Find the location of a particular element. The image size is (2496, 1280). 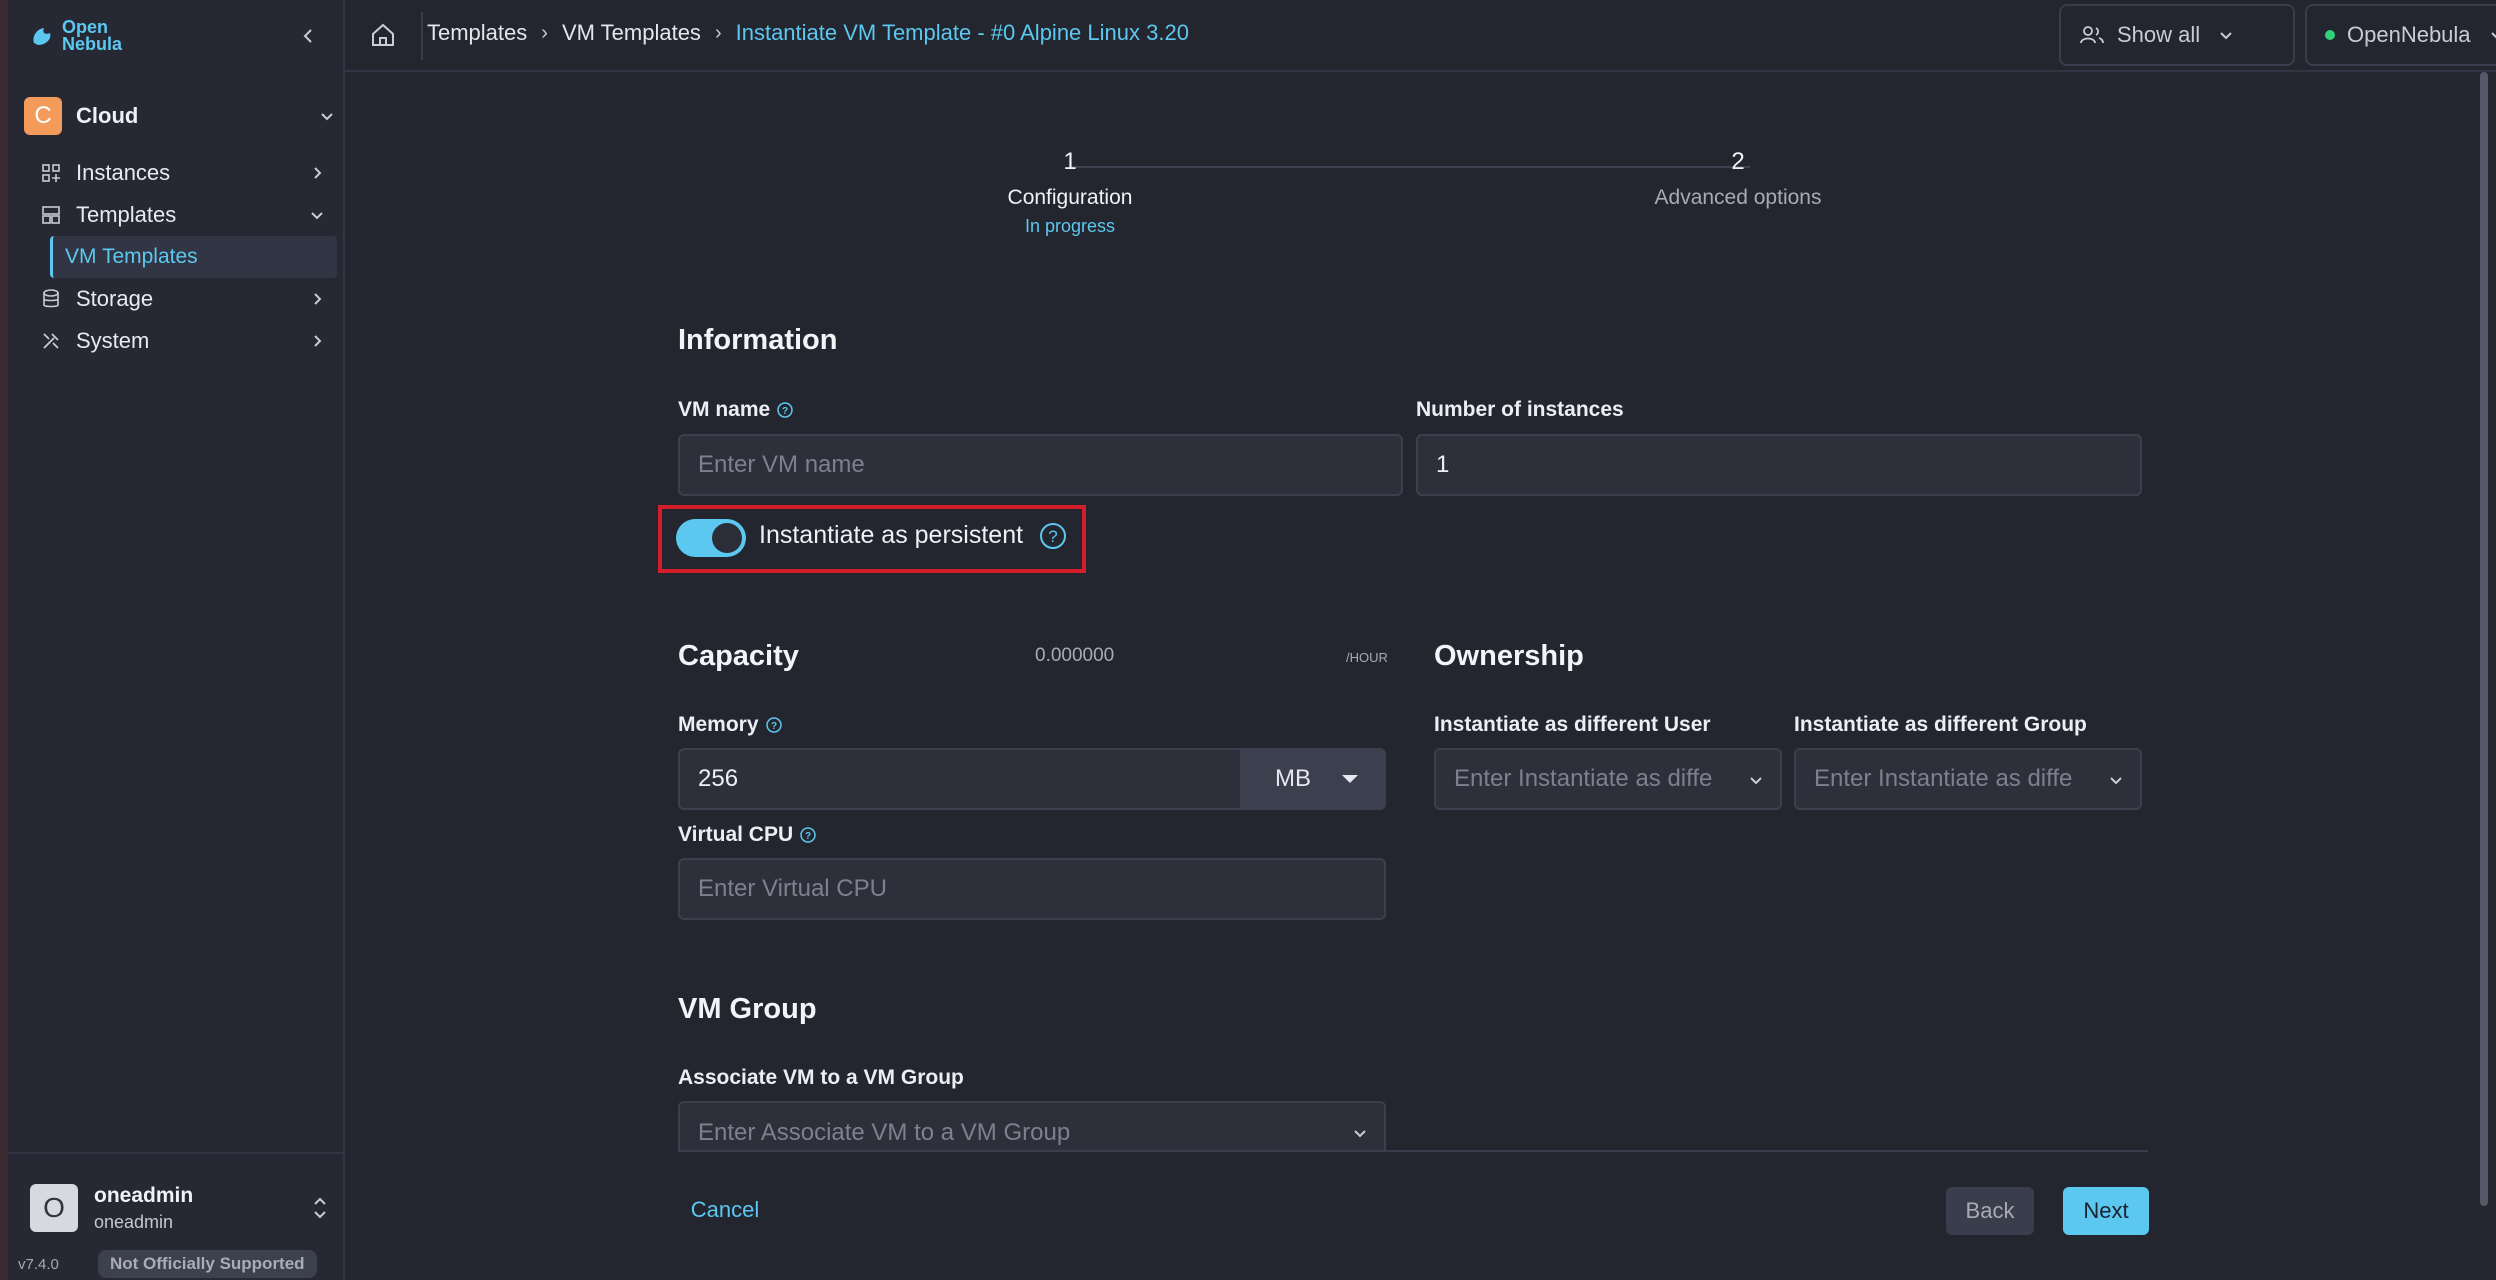

user-group: oneadmin is located at coordinates (134, 1221).